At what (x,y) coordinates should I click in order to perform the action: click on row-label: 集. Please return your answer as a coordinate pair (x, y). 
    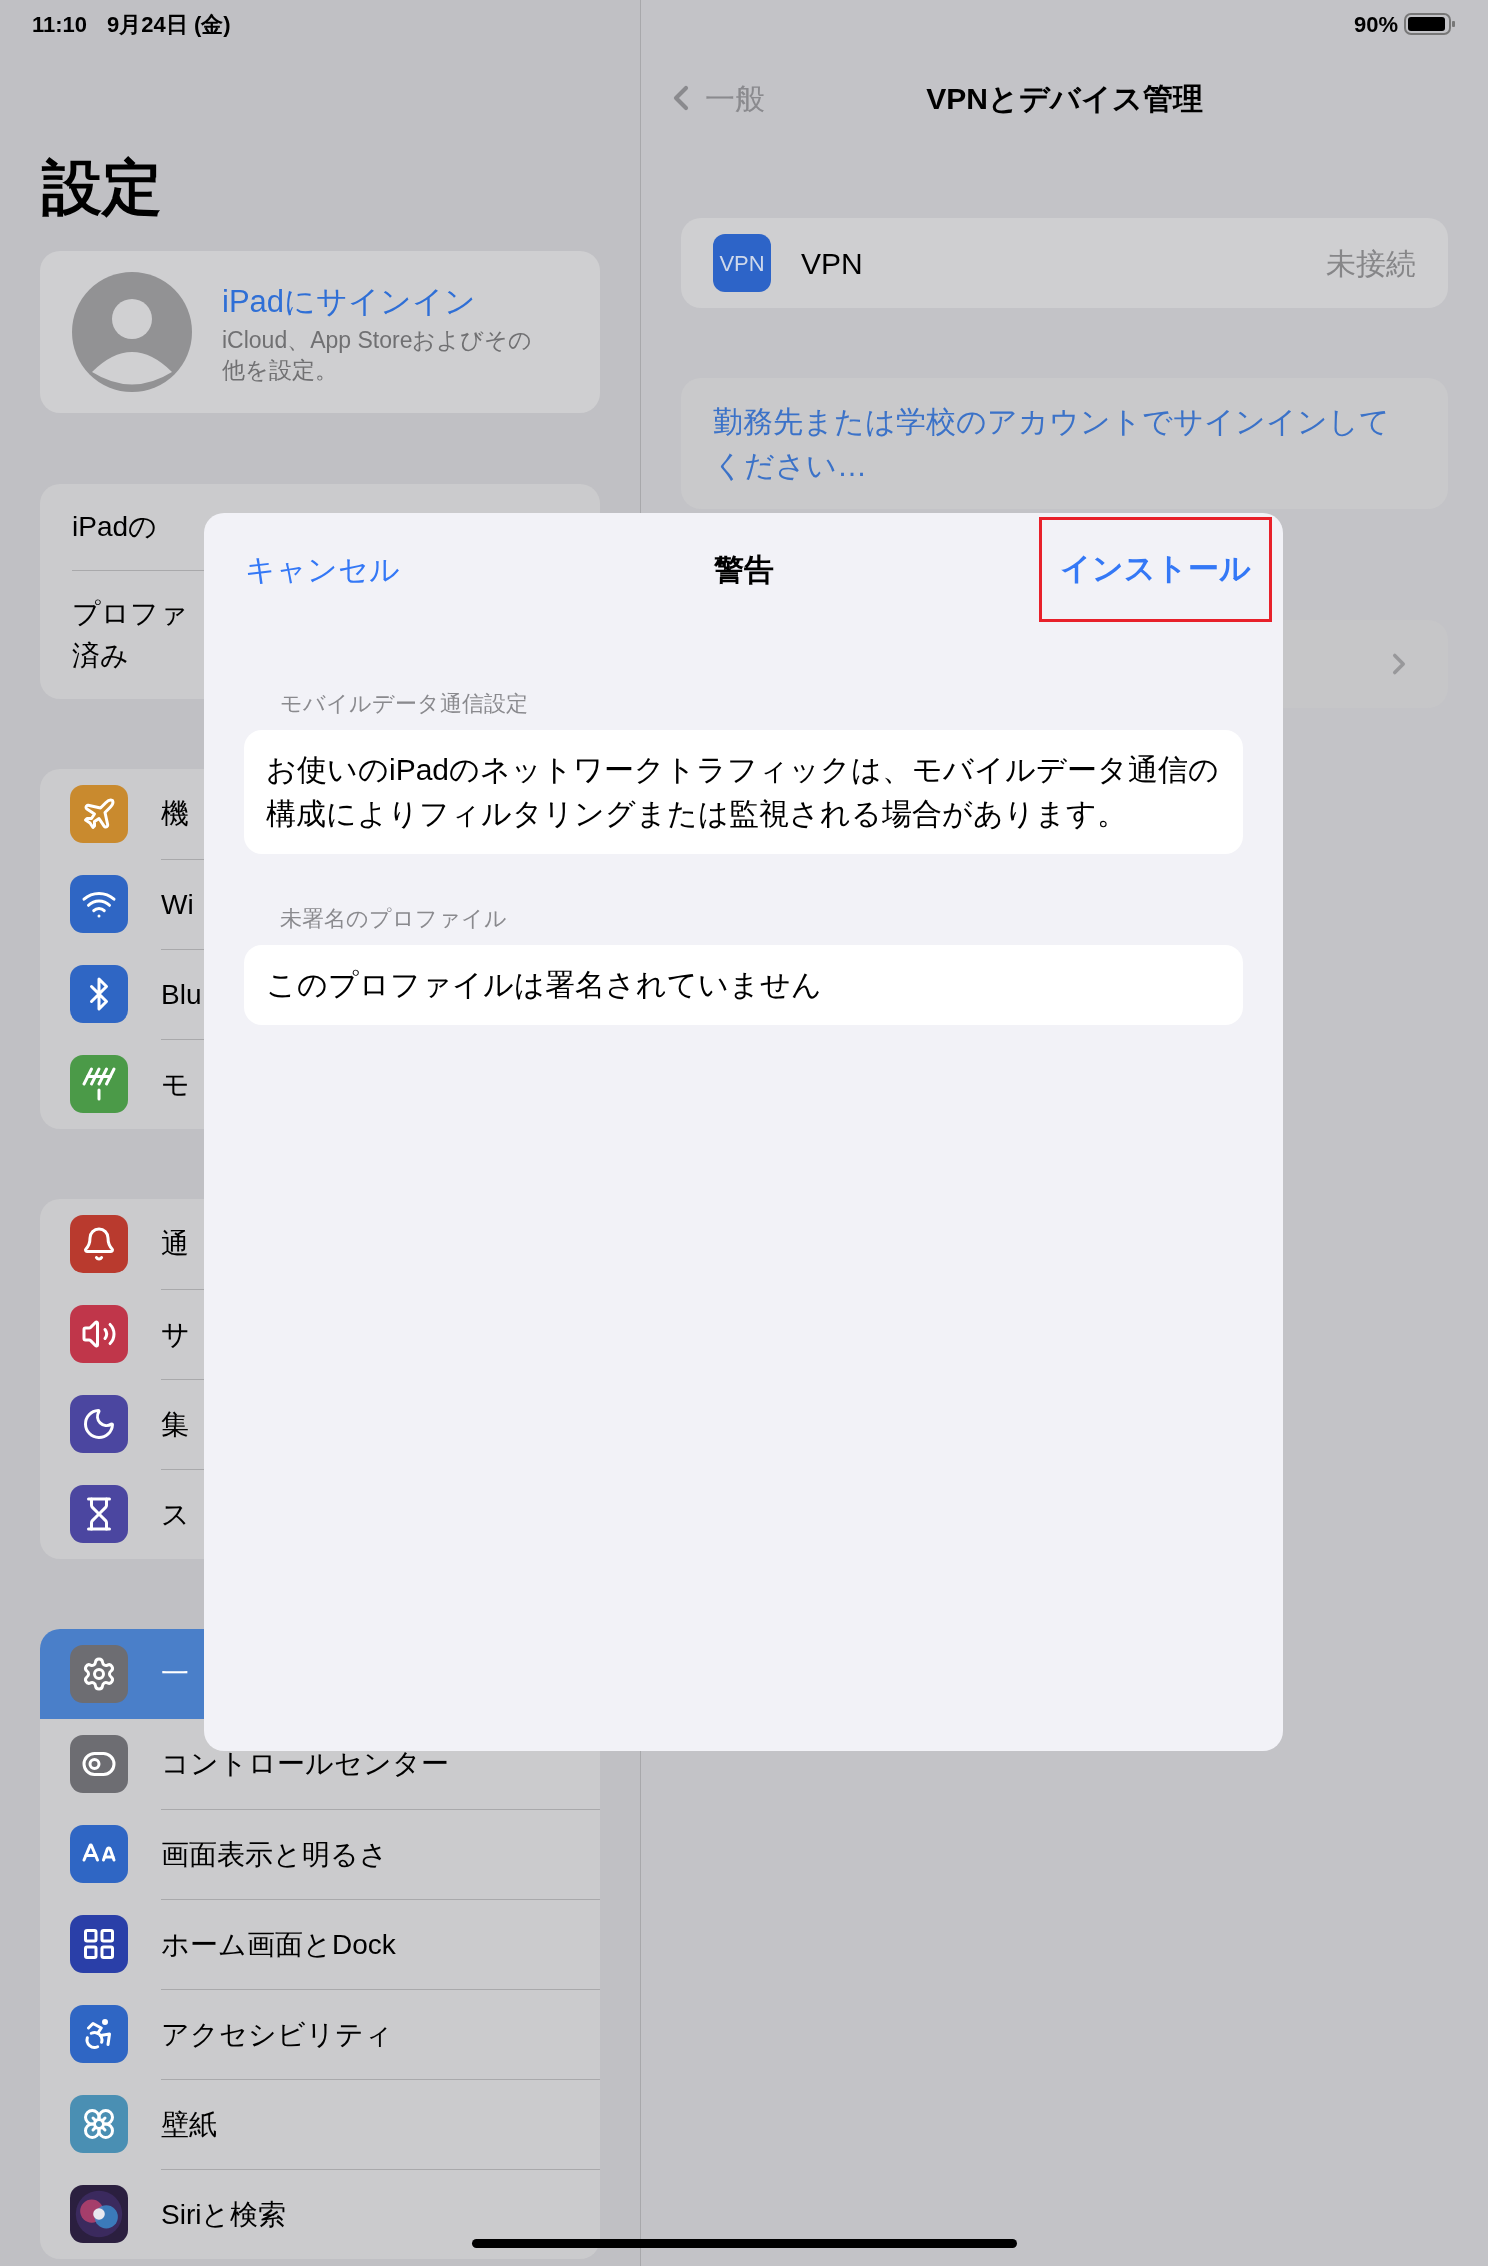
    Looking at the image, I should click on (175, 1424).